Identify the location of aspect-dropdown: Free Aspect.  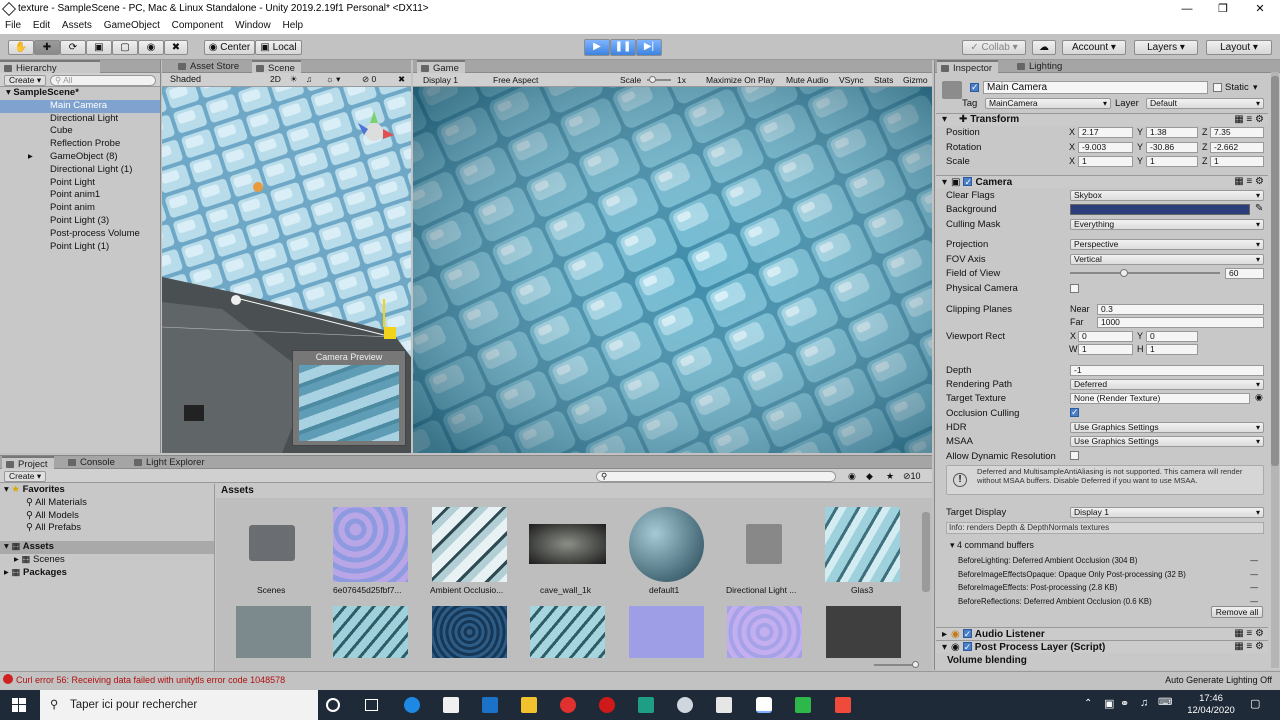
(515, 80).